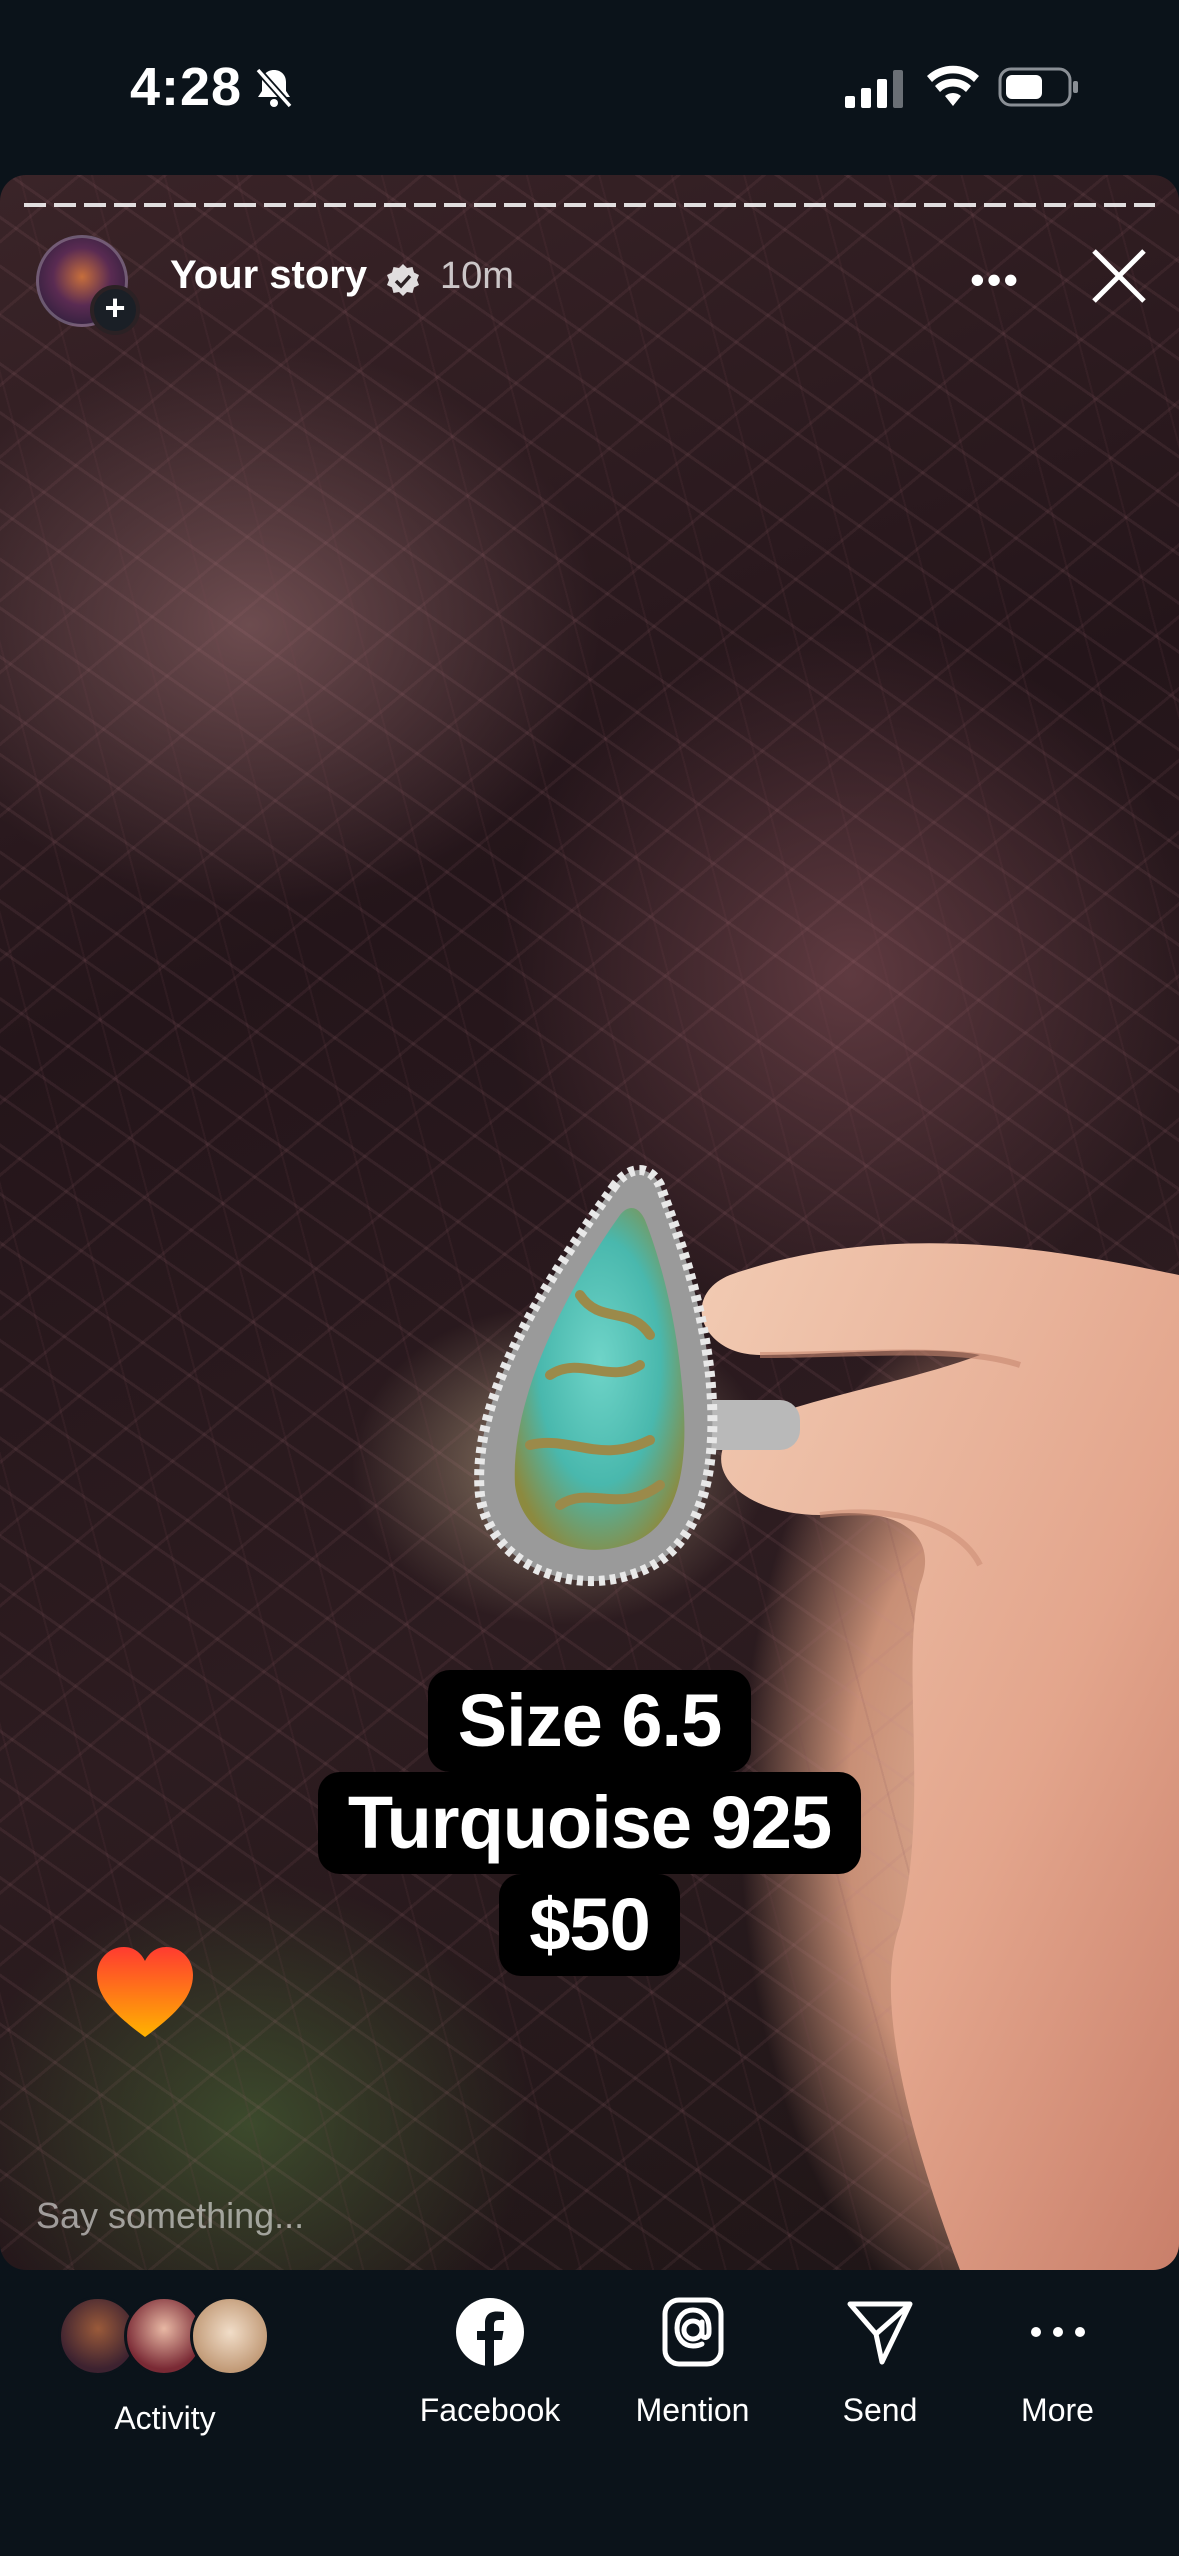 The width and height of the screenshot is (1179, 2556). I want to click on status-bar: 4:28, so click(589, 87).